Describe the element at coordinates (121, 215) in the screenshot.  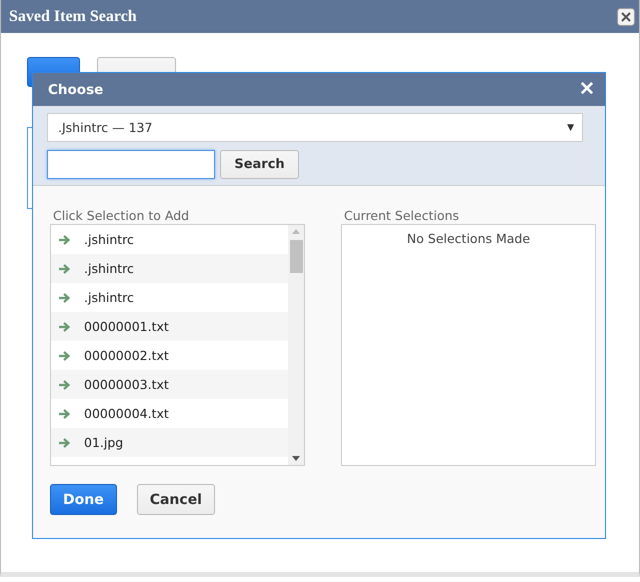
I see `column-heading: Click Selection to Add` at that location.